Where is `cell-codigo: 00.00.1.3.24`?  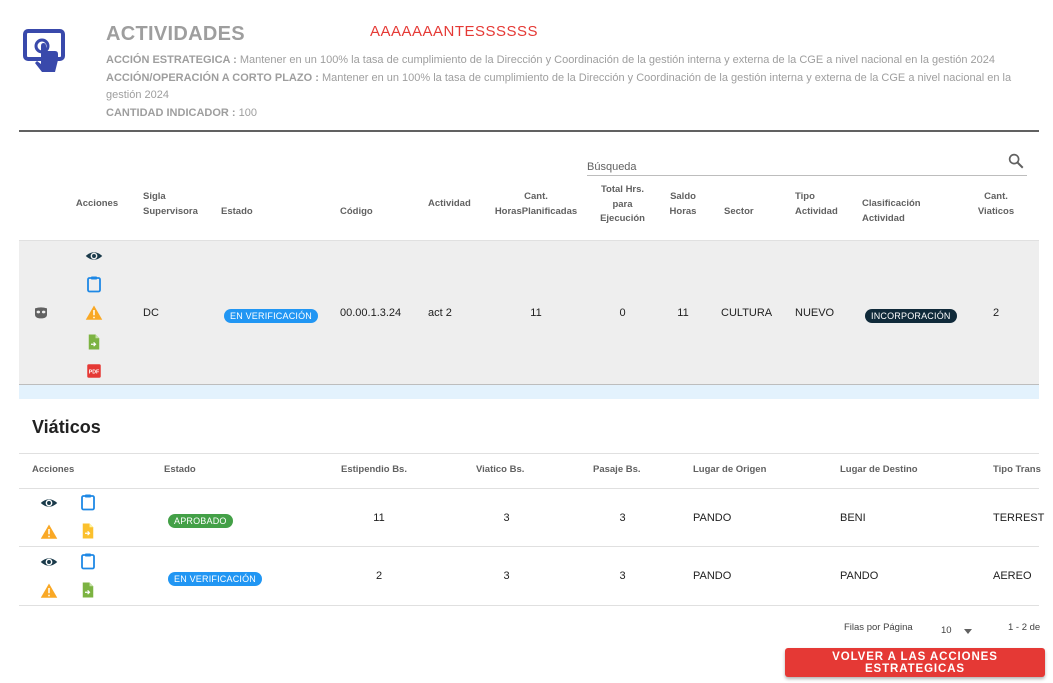 cell-codigo: 00.00.1.3.24 is located at coordinates (371, 313).